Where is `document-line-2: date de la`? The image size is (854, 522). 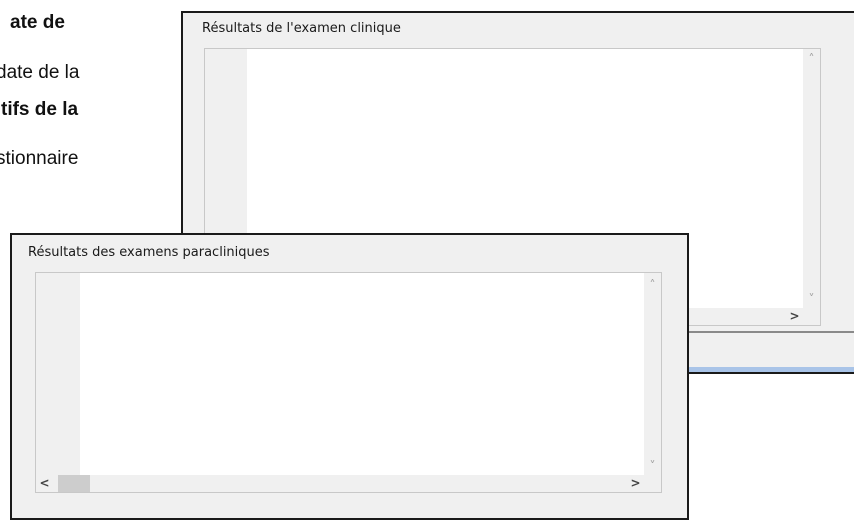 document-line-2: date de la is located at coordinates (40, 72).